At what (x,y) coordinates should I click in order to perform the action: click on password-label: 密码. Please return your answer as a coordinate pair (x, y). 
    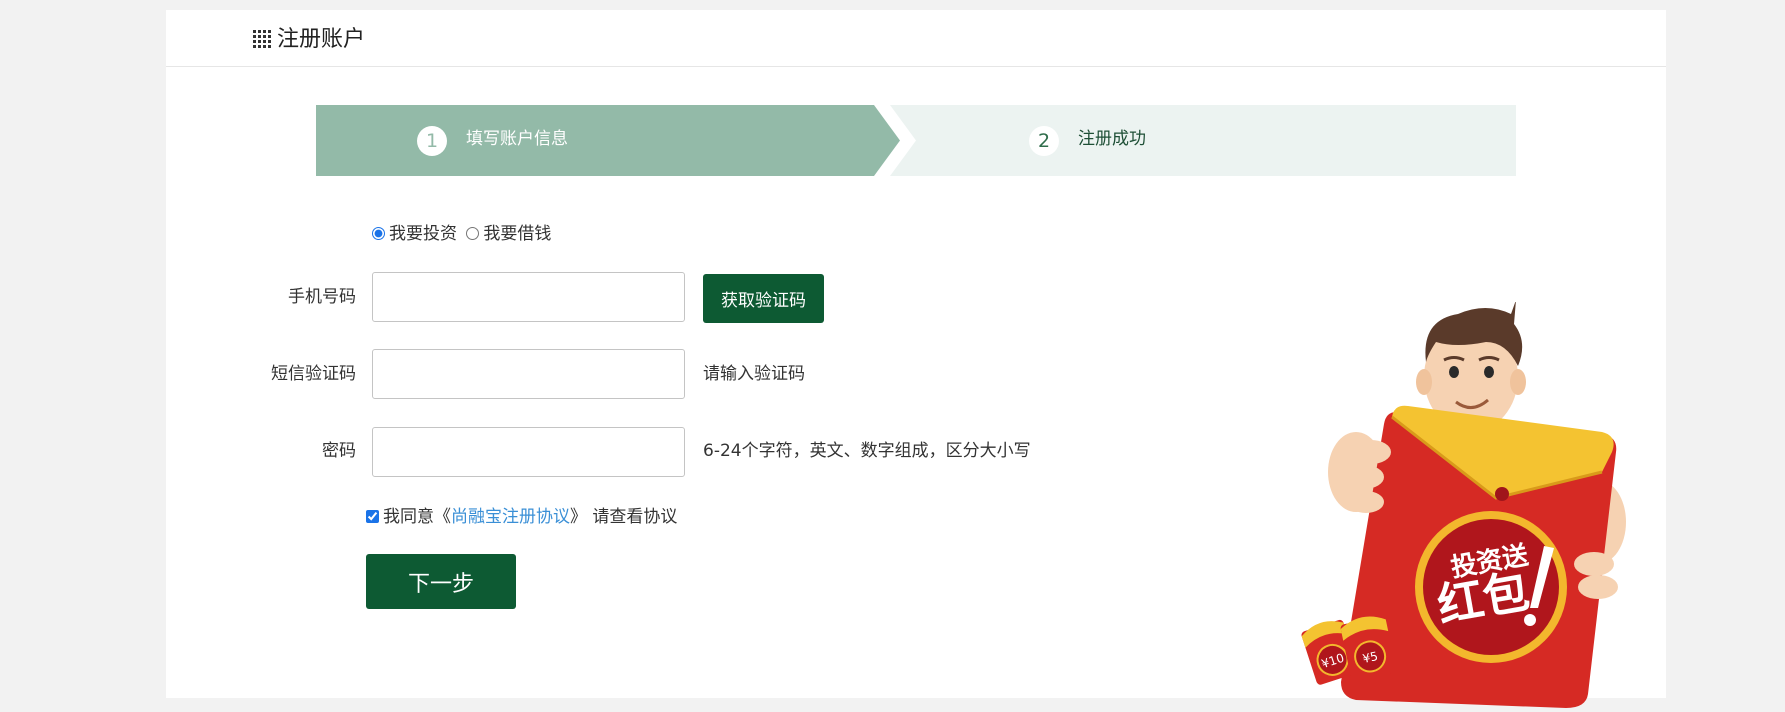
    Looking at the image, I should click on (339, 451).